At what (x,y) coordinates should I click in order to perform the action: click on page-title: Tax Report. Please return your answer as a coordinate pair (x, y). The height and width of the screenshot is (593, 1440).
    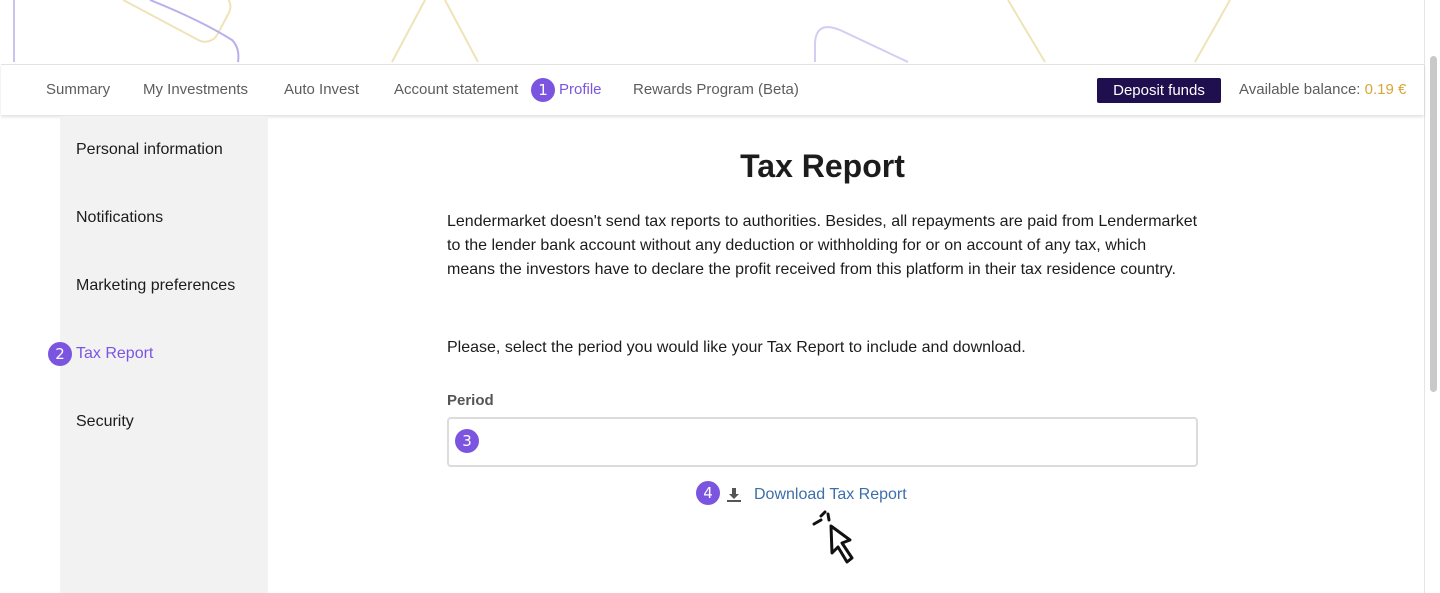
    Looking at the image, I should click on (822, 166).